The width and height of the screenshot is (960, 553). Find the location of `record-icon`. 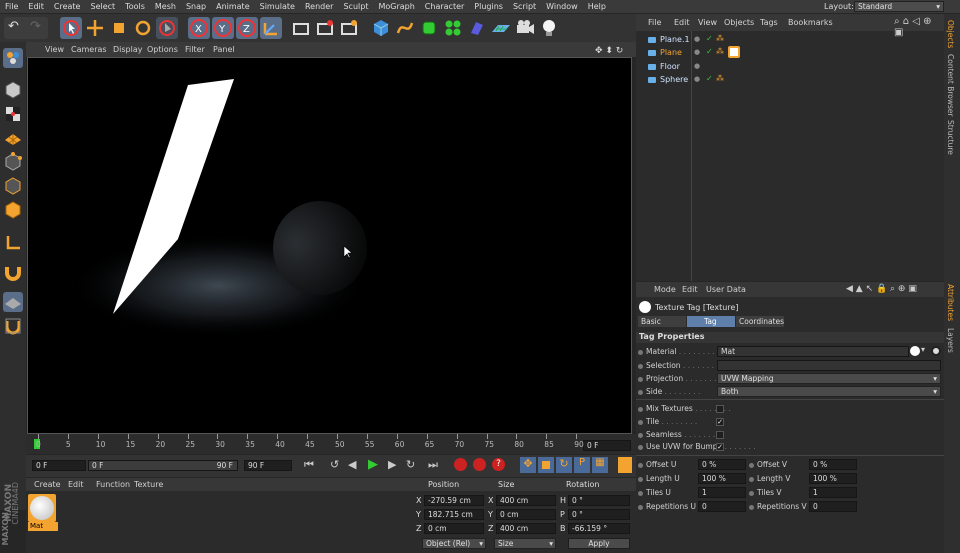

record-icon is located at coordinates (460, 464).